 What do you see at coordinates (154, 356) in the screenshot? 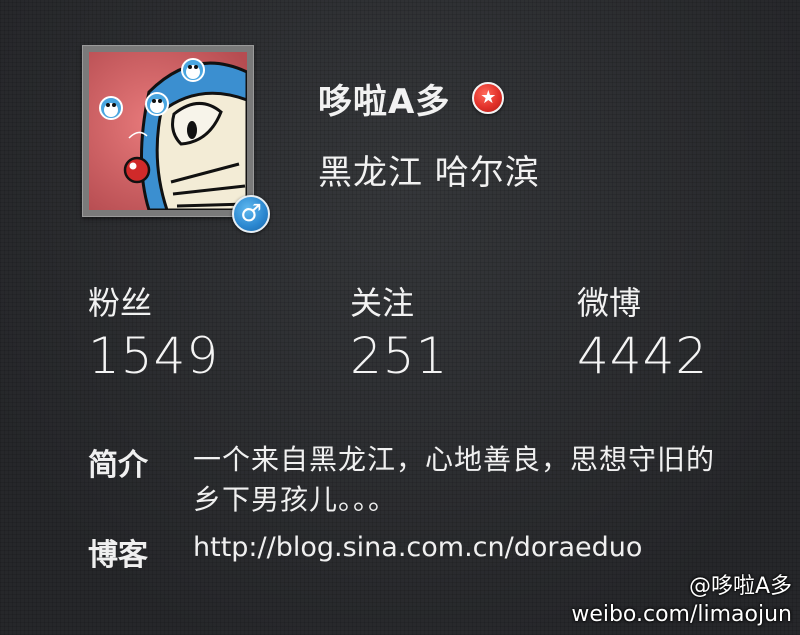
I see `stat-fans-value: 1549` at bounding box center [154, 356].